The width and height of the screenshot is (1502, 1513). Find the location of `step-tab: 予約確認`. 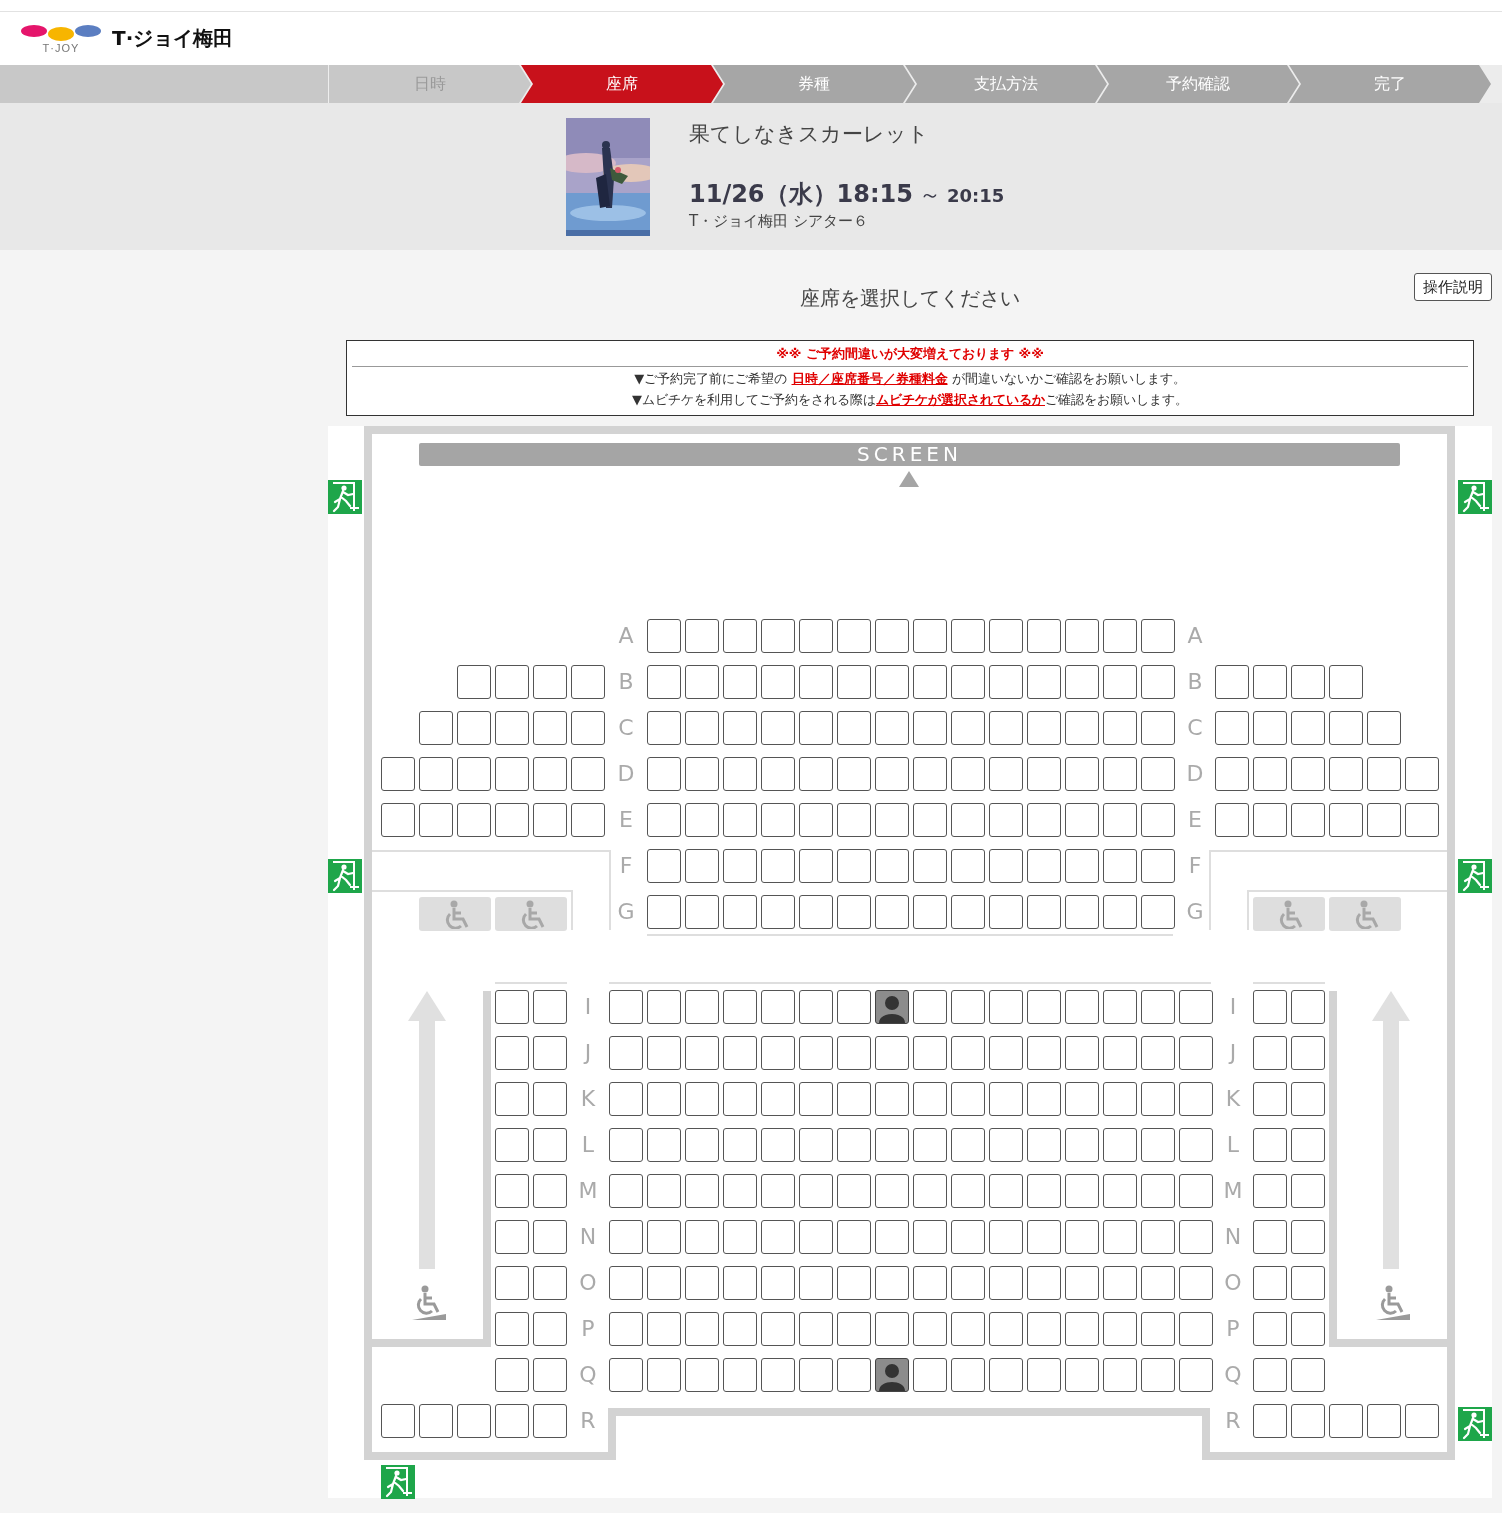

step-tab: 予約確認 is located at coordinates (1198, 84).